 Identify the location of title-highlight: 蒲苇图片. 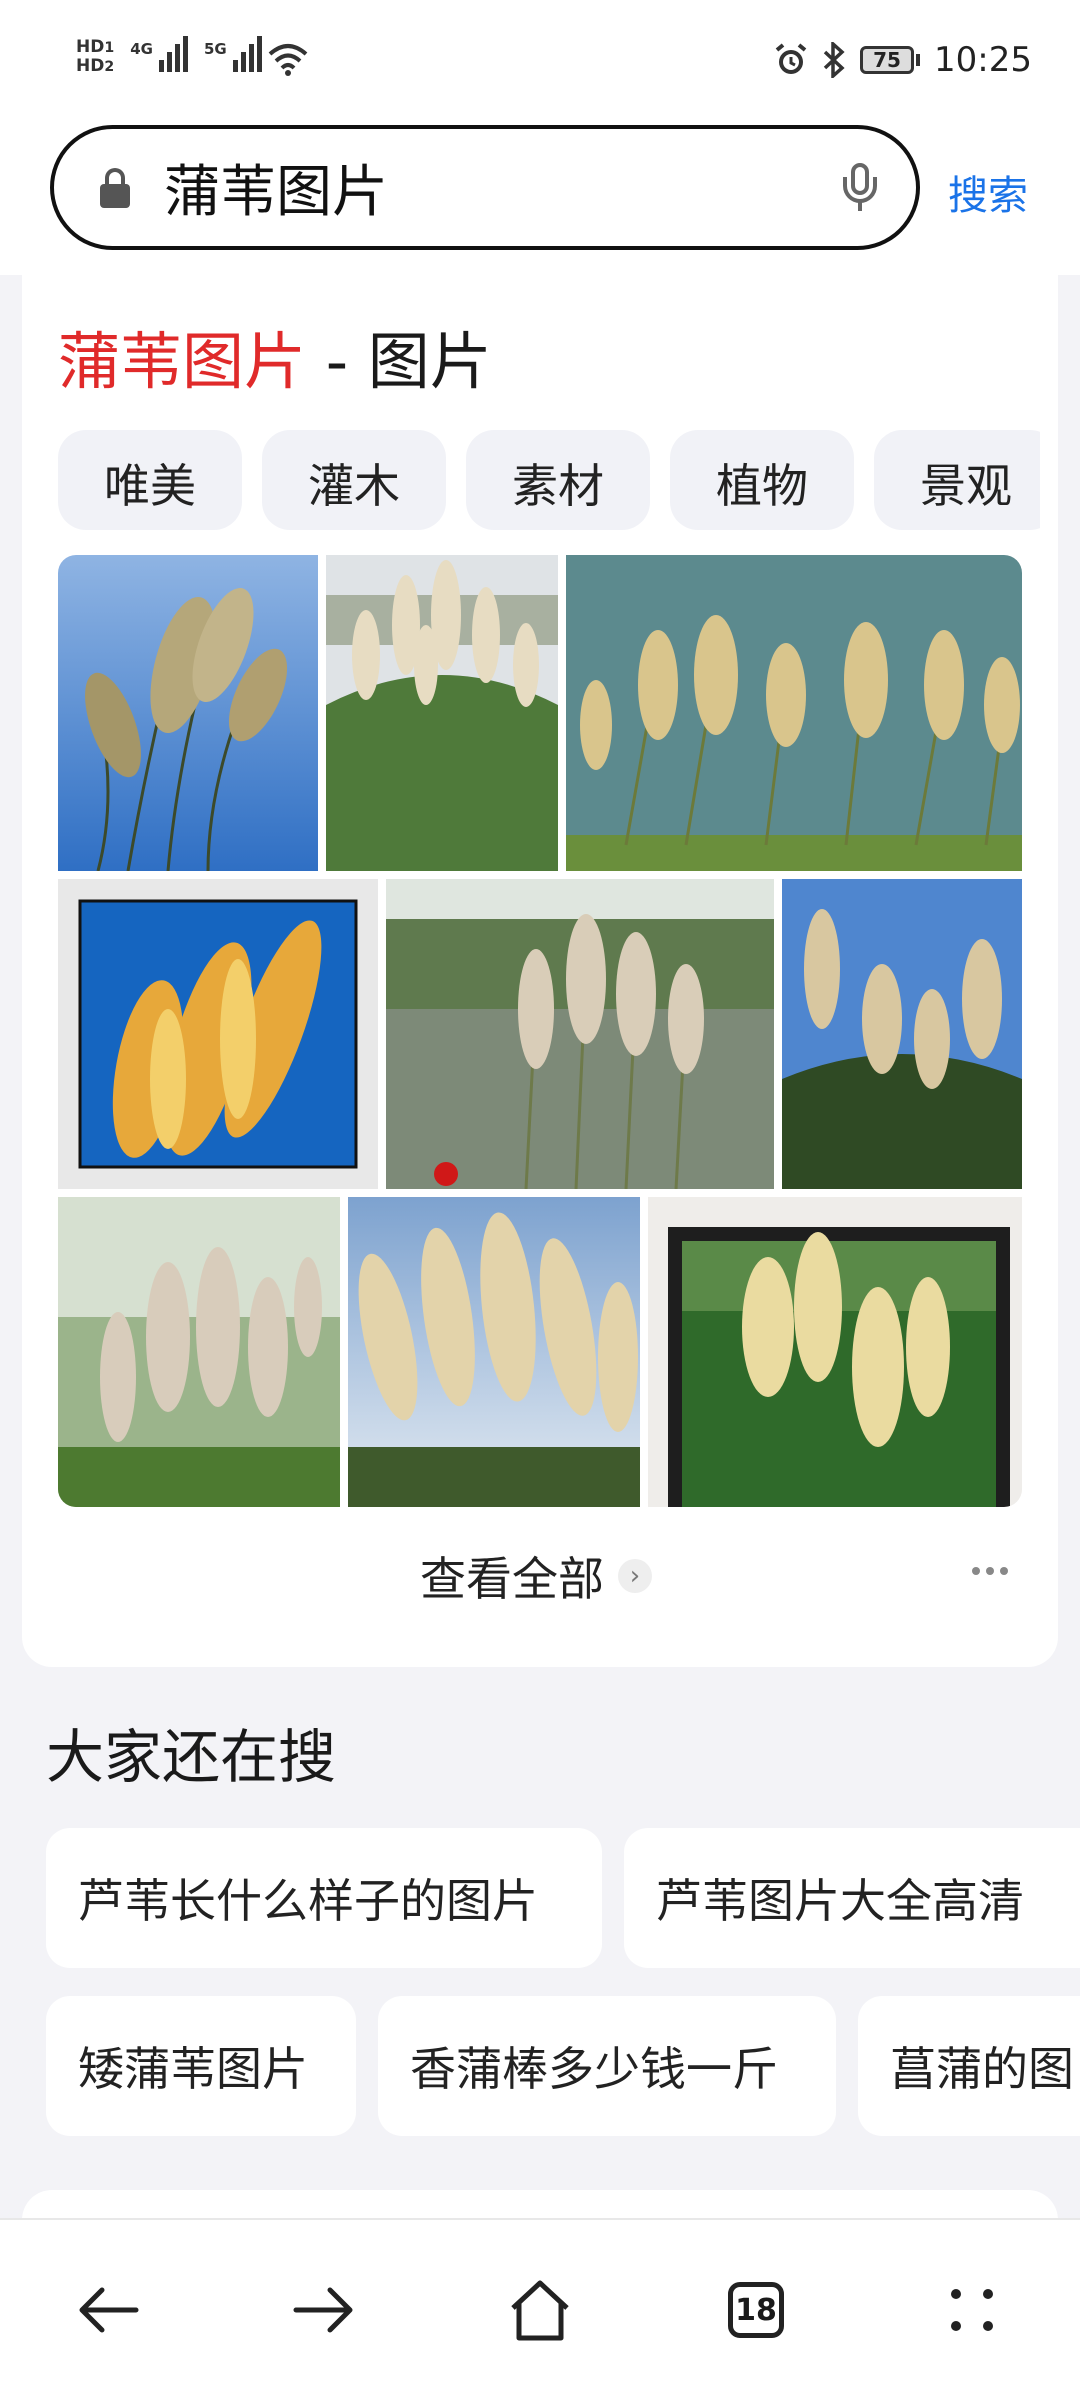
(182, 361).